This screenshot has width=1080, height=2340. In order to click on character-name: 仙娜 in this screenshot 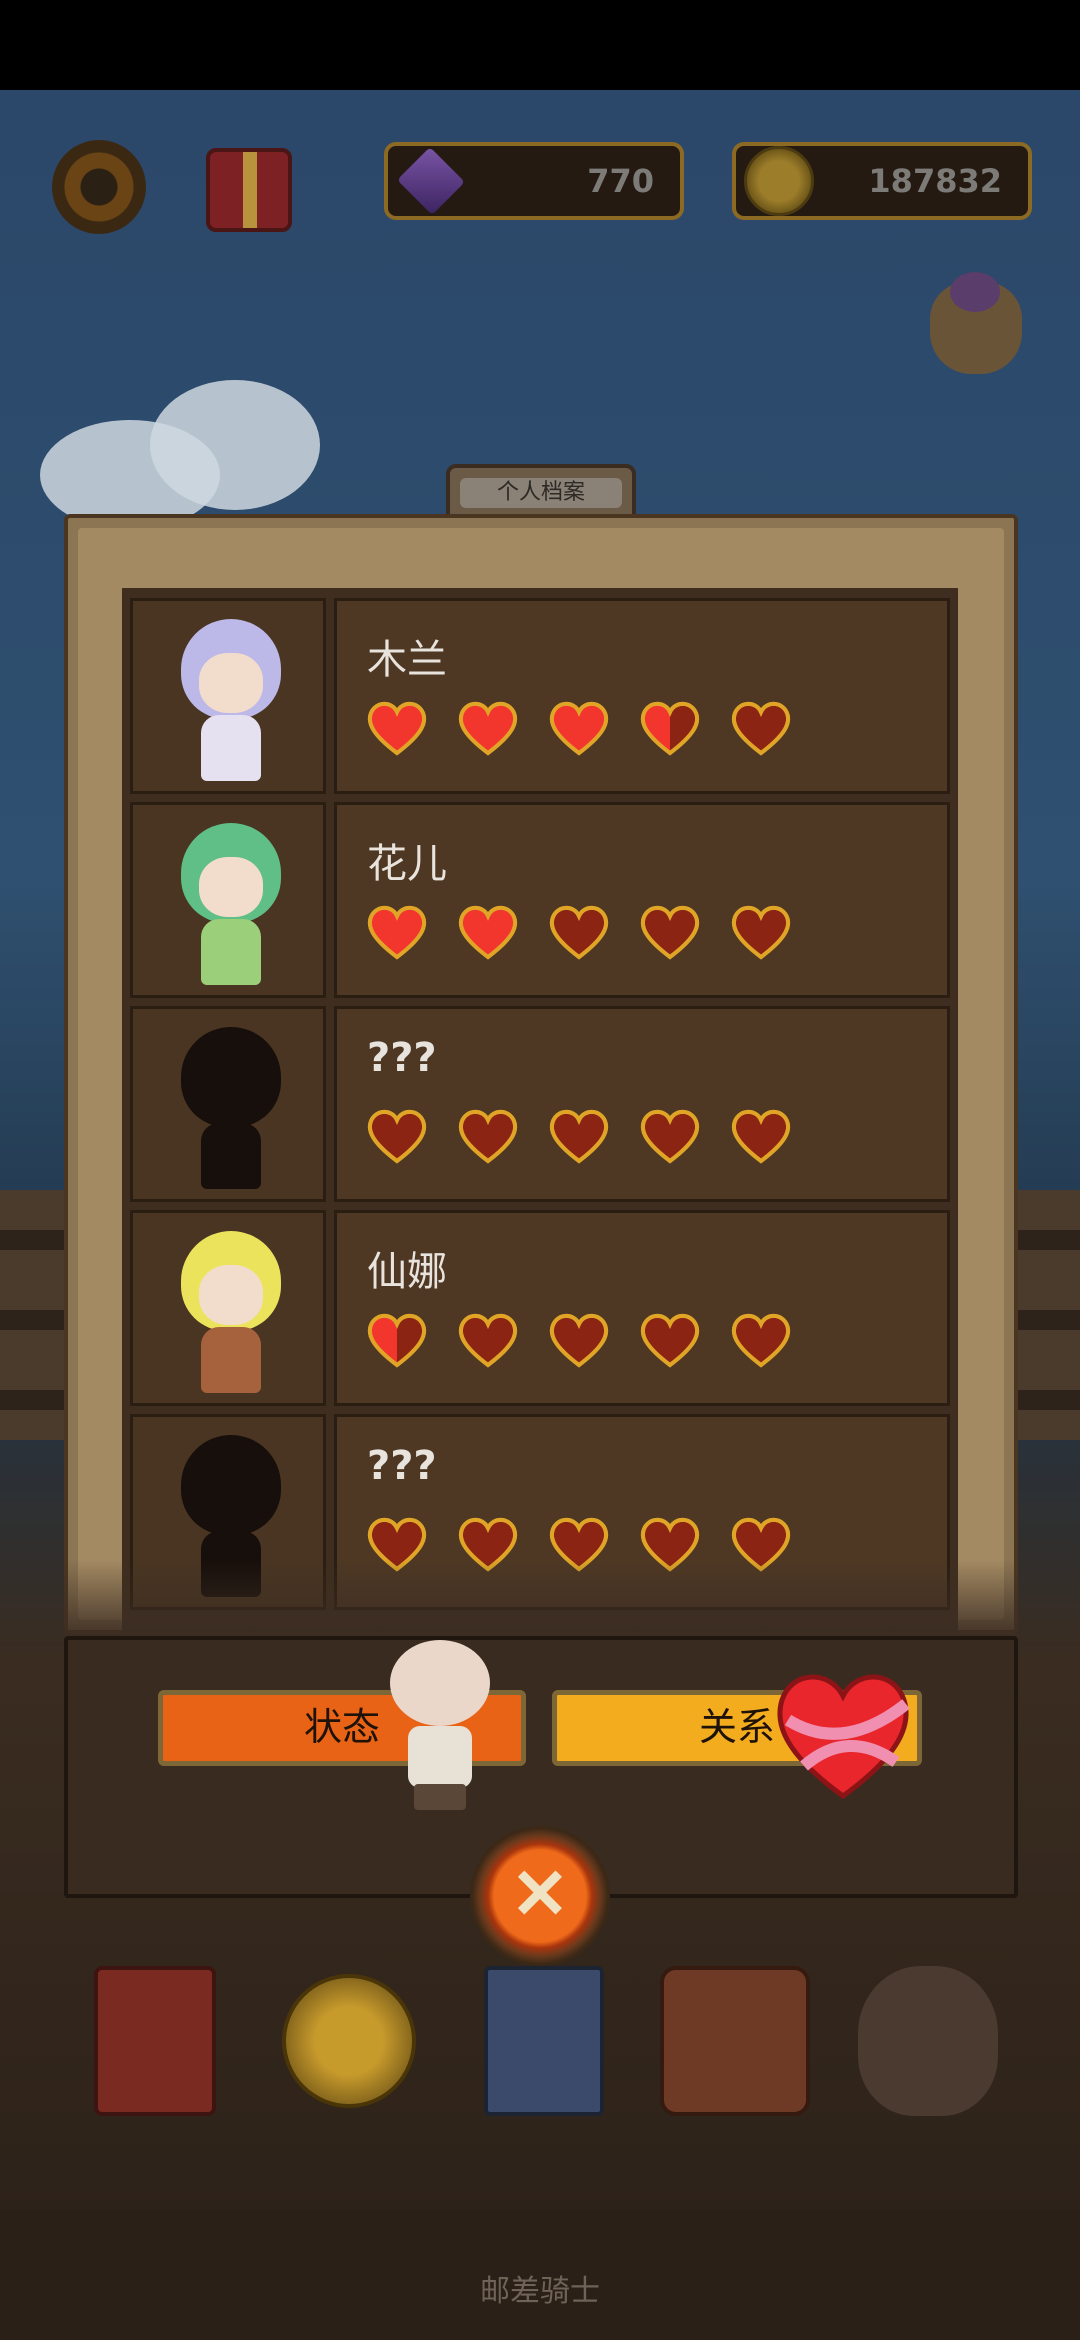, I will do `click(407, 1272)`.